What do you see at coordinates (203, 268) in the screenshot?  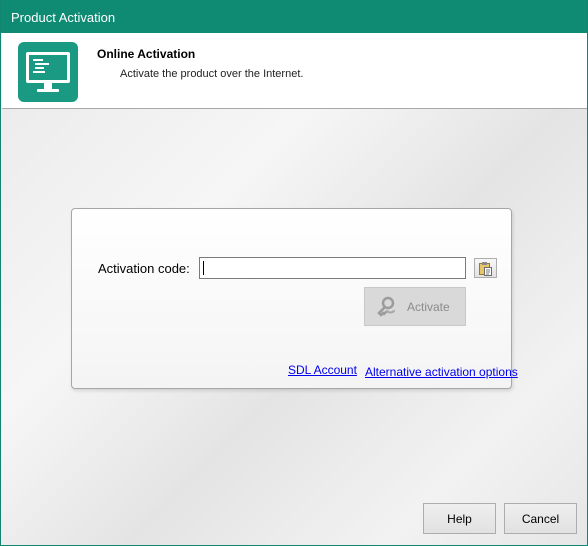 I see `text-caret` at bounding box center [203, 268].